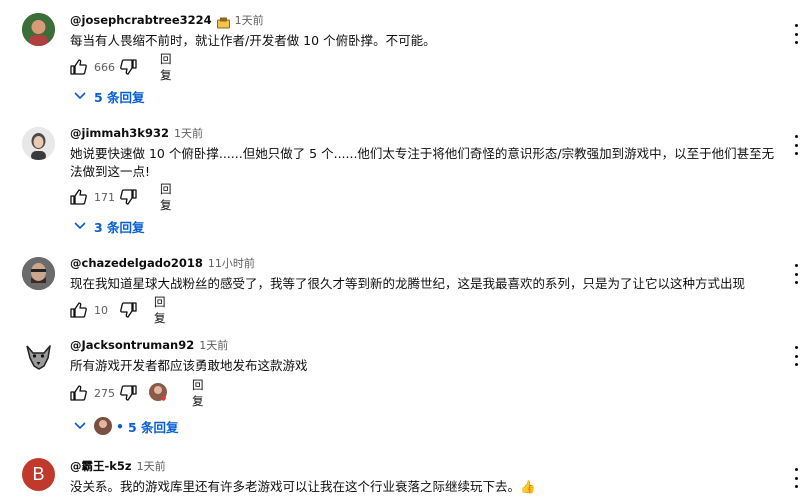  What do you see at coordinates (231, 263) in the screenshot?
I see `comment-timestamp: 11小时前` at bounding box center [231, 263].